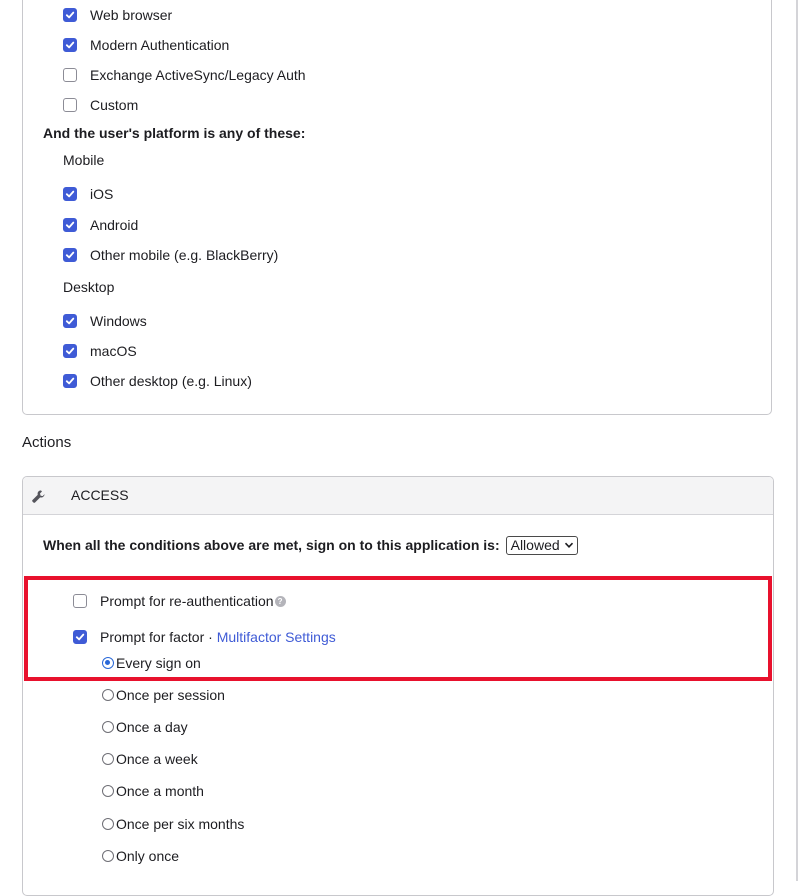 This screenshot has width=800, height=896. Describe the element at coordinates (114, 225) in the screenshot. I see `checkbox-label: Android` at that location.